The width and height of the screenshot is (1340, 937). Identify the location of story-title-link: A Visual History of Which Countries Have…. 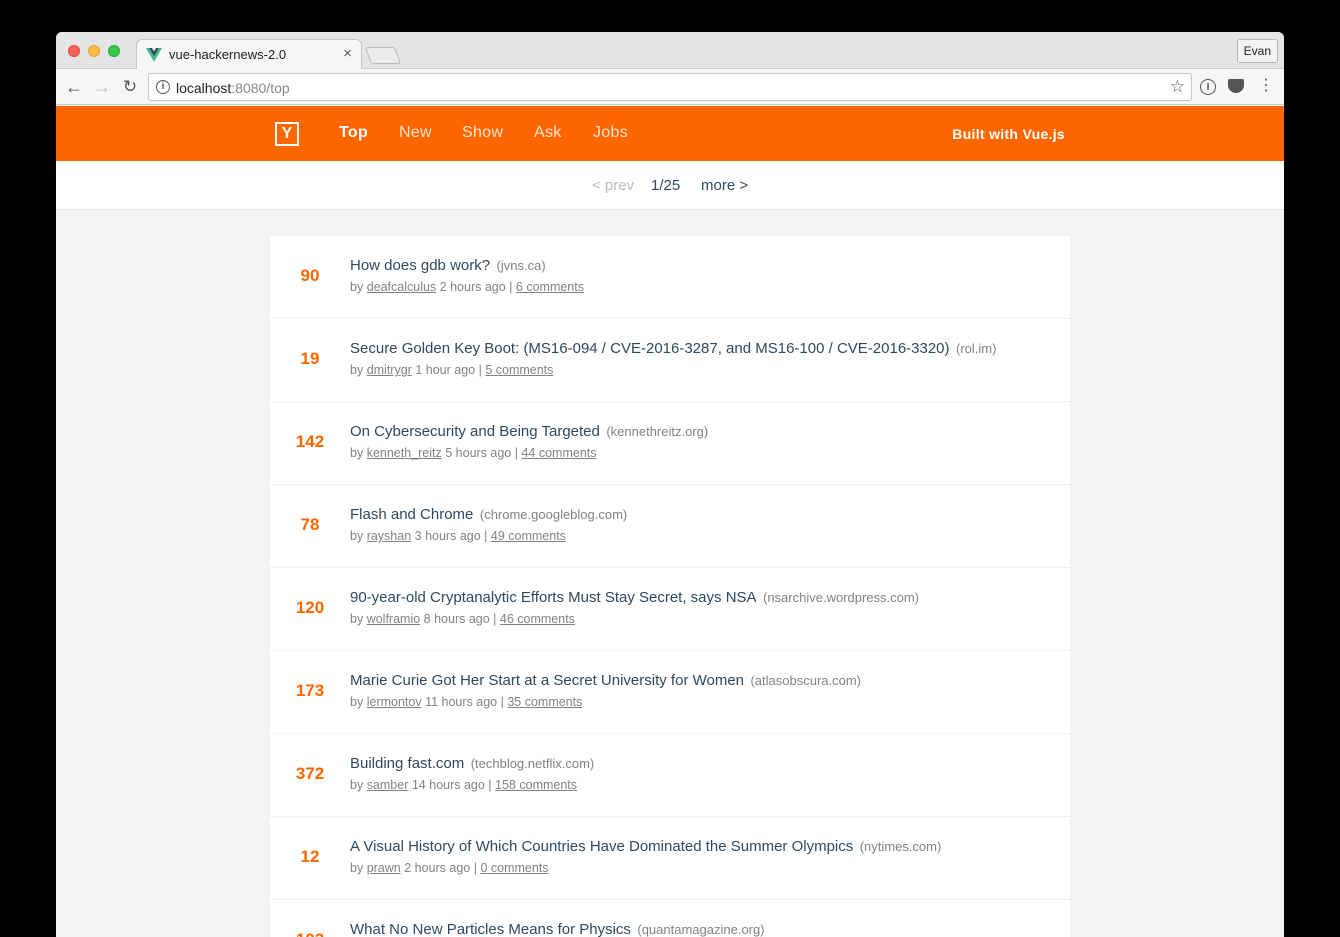
(601, 846).